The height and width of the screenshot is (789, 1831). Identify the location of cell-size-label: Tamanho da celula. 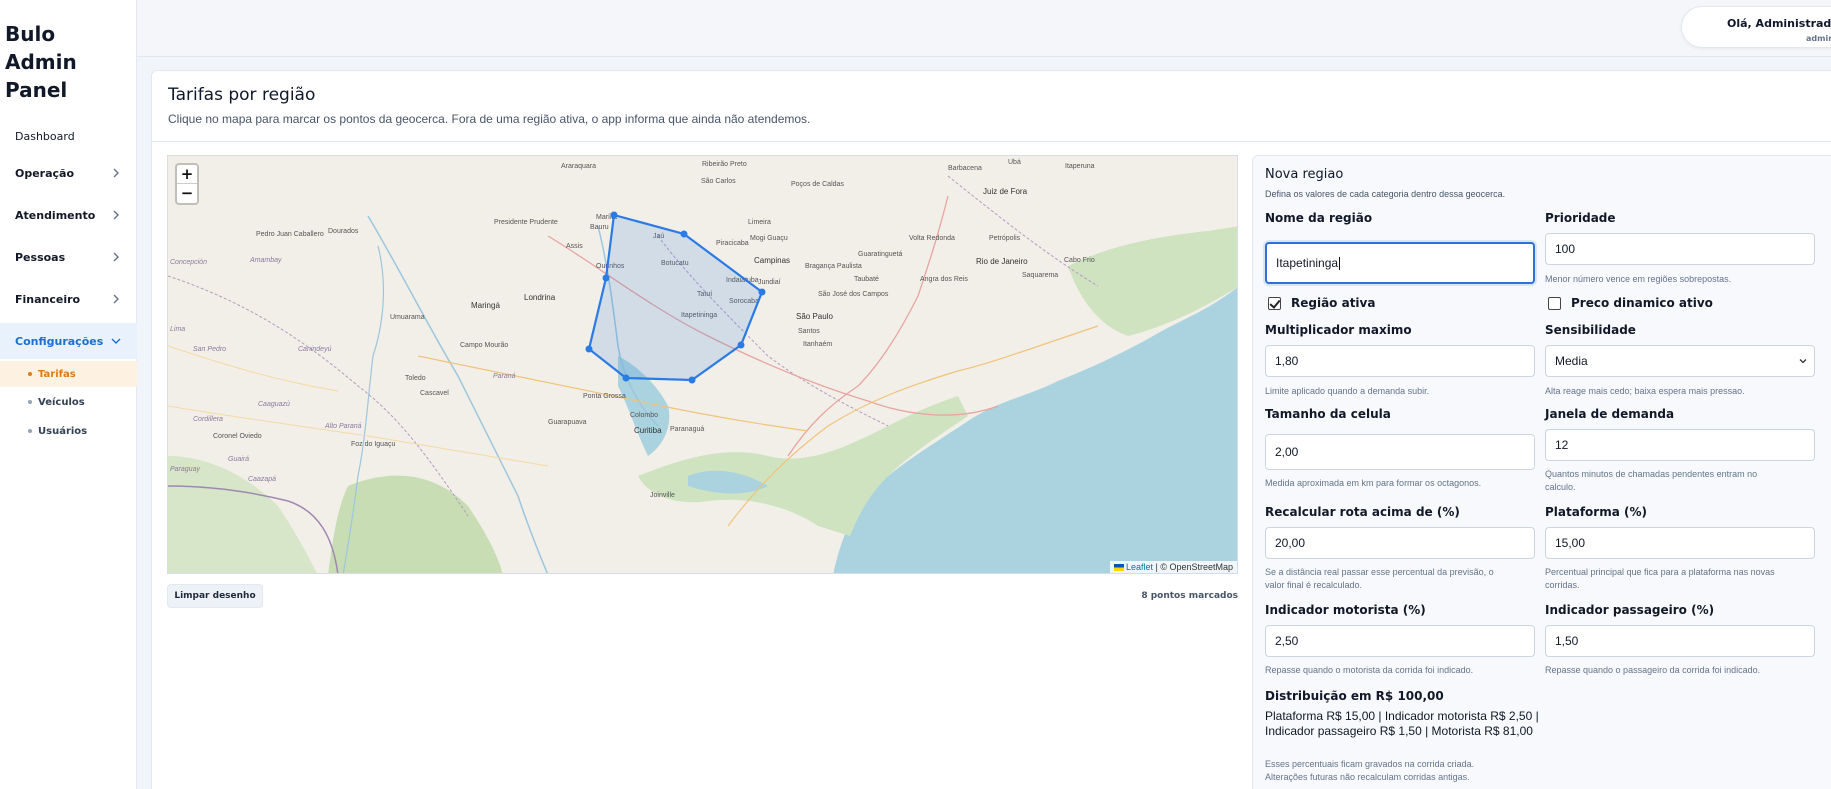
(1328, 414).